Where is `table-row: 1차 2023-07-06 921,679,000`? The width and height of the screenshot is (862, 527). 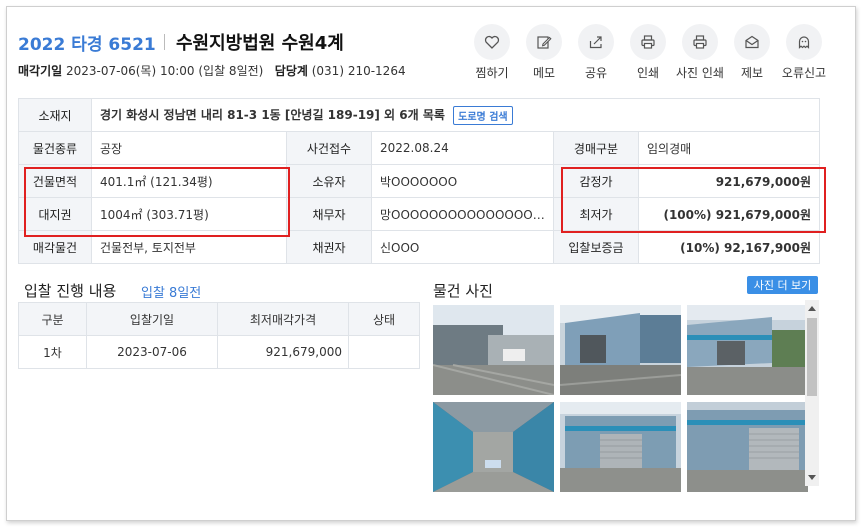
table-row: 1차 2023-07-06 921,679,000 is located at coordinates (219, 352).